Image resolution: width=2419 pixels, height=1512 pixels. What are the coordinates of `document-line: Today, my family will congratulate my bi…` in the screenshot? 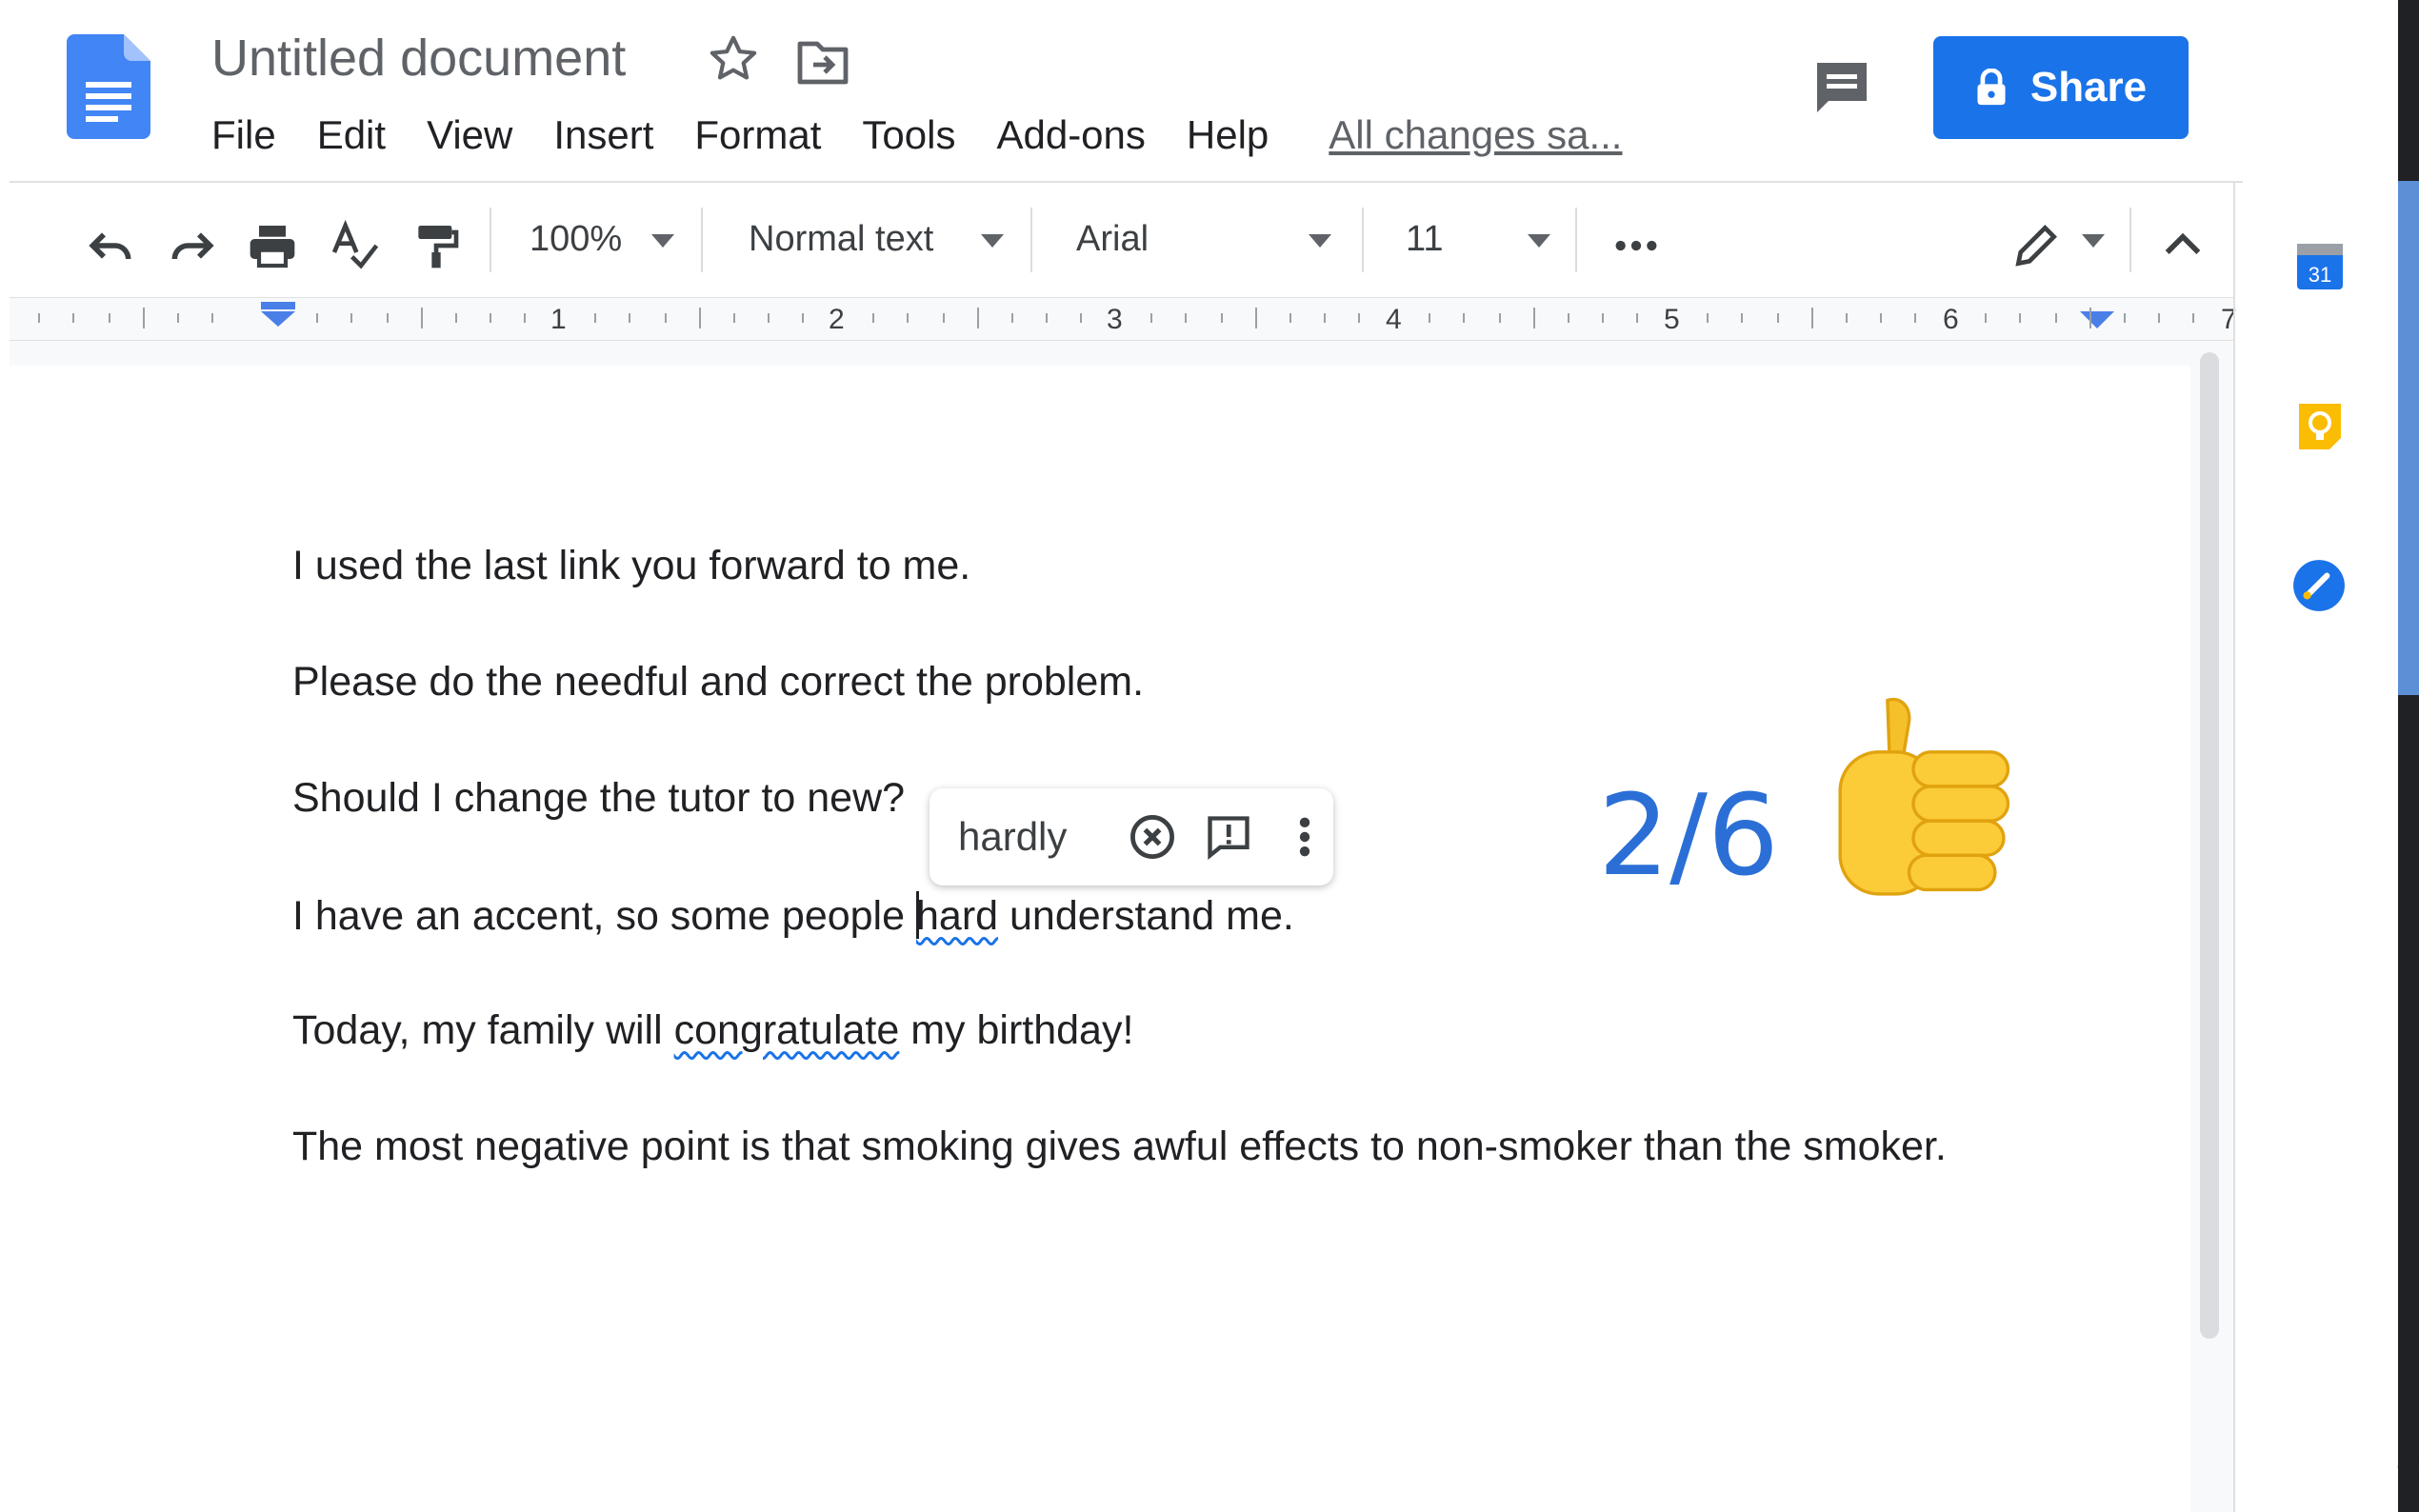 It's located at (712, 1030).